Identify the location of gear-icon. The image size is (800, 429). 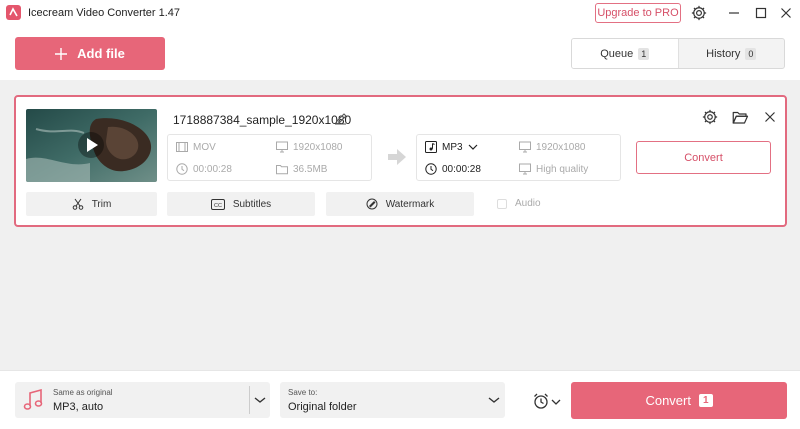
(699, 13).